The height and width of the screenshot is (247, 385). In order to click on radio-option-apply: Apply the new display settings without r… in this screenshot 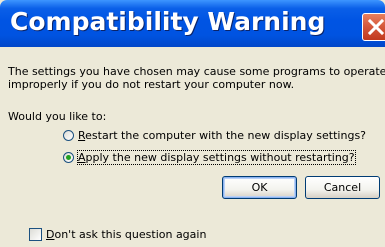, I will do `click(209, 157)`.